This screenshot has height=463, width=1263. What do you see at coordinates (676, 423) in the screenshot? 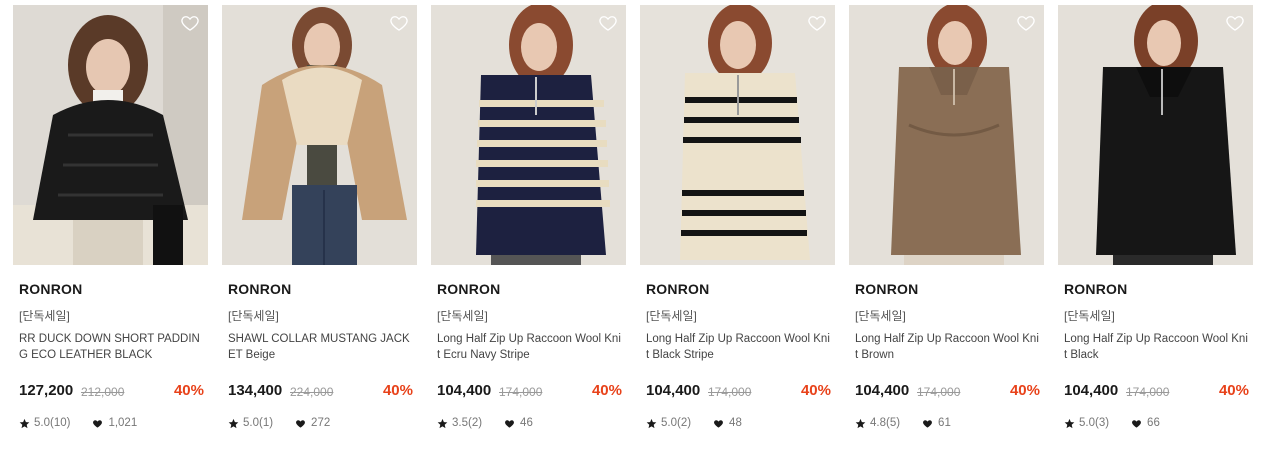
I see `rating-value: 5.0(2)` at bounding box center [676, 423].